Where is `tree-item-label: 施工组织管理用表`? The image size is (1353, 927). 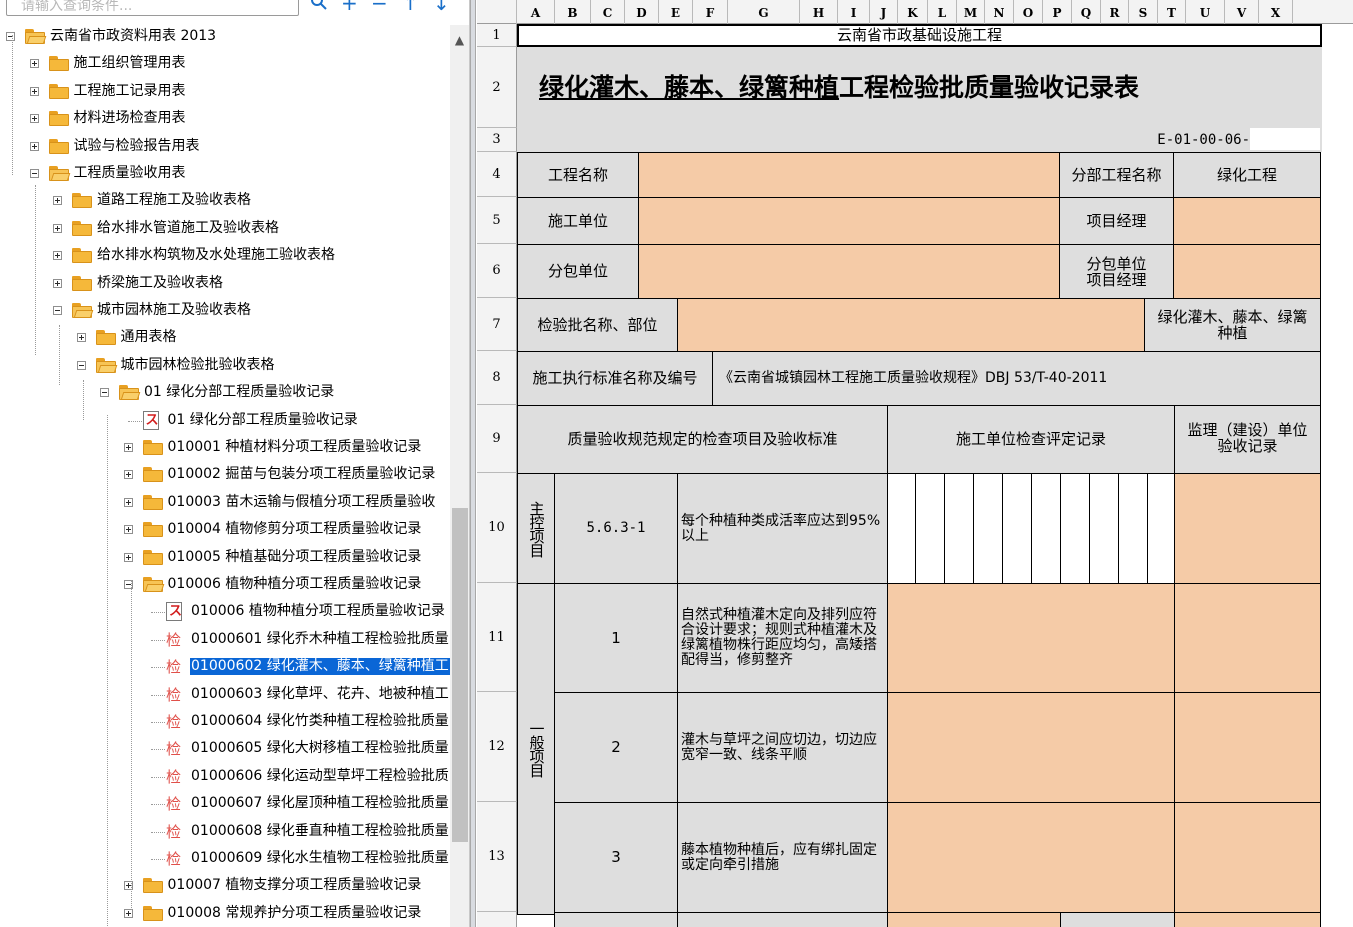 tree-item-label: 施工组织管理用表 is located at coordinates (130, 63).